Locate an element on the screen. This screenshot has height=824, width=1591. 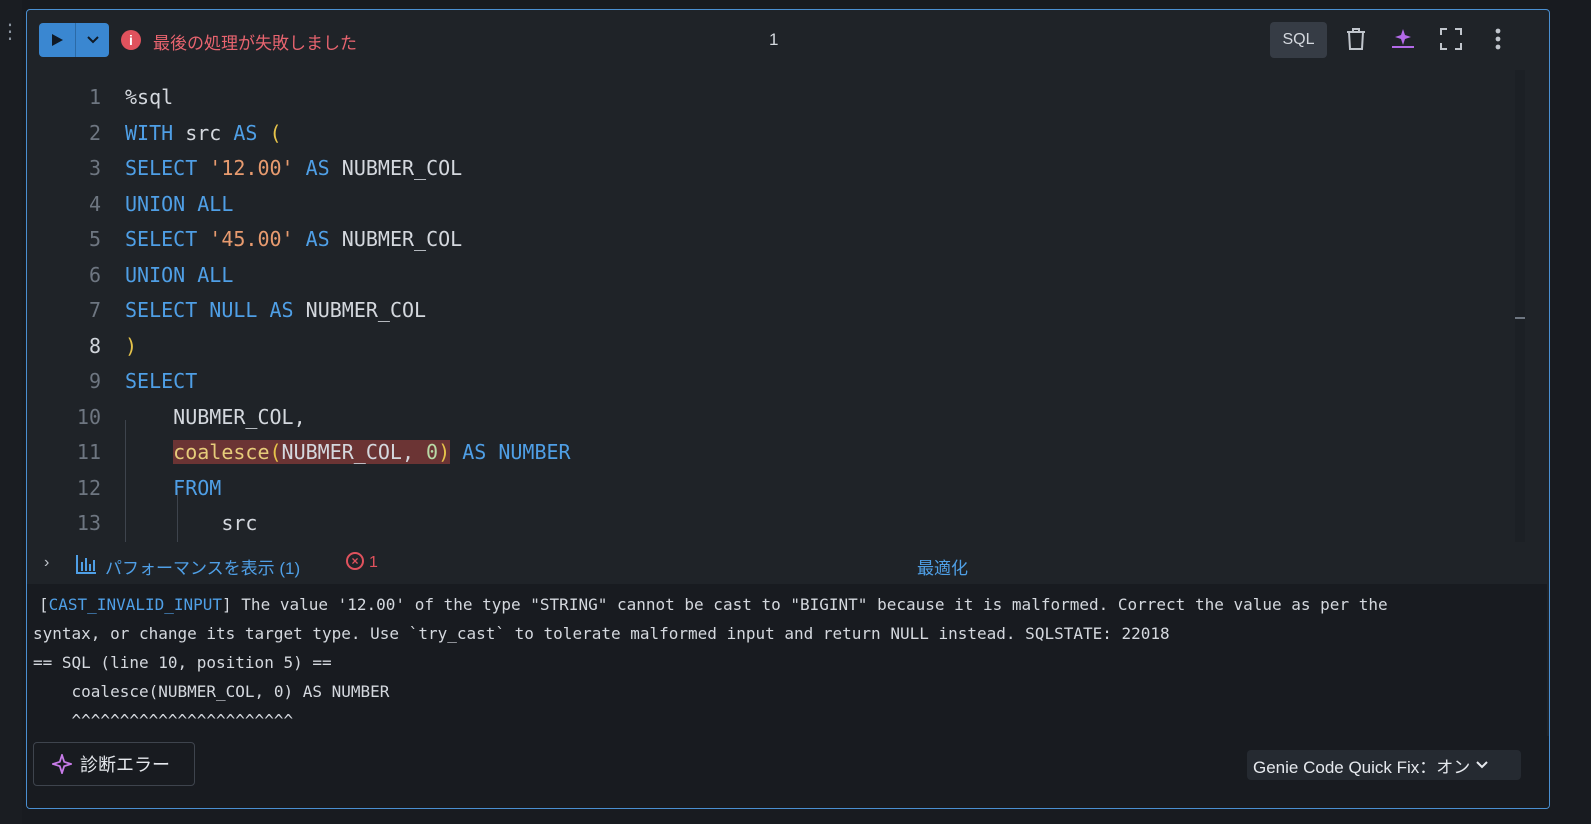
code-text: src is located at coordinates (191, 523).